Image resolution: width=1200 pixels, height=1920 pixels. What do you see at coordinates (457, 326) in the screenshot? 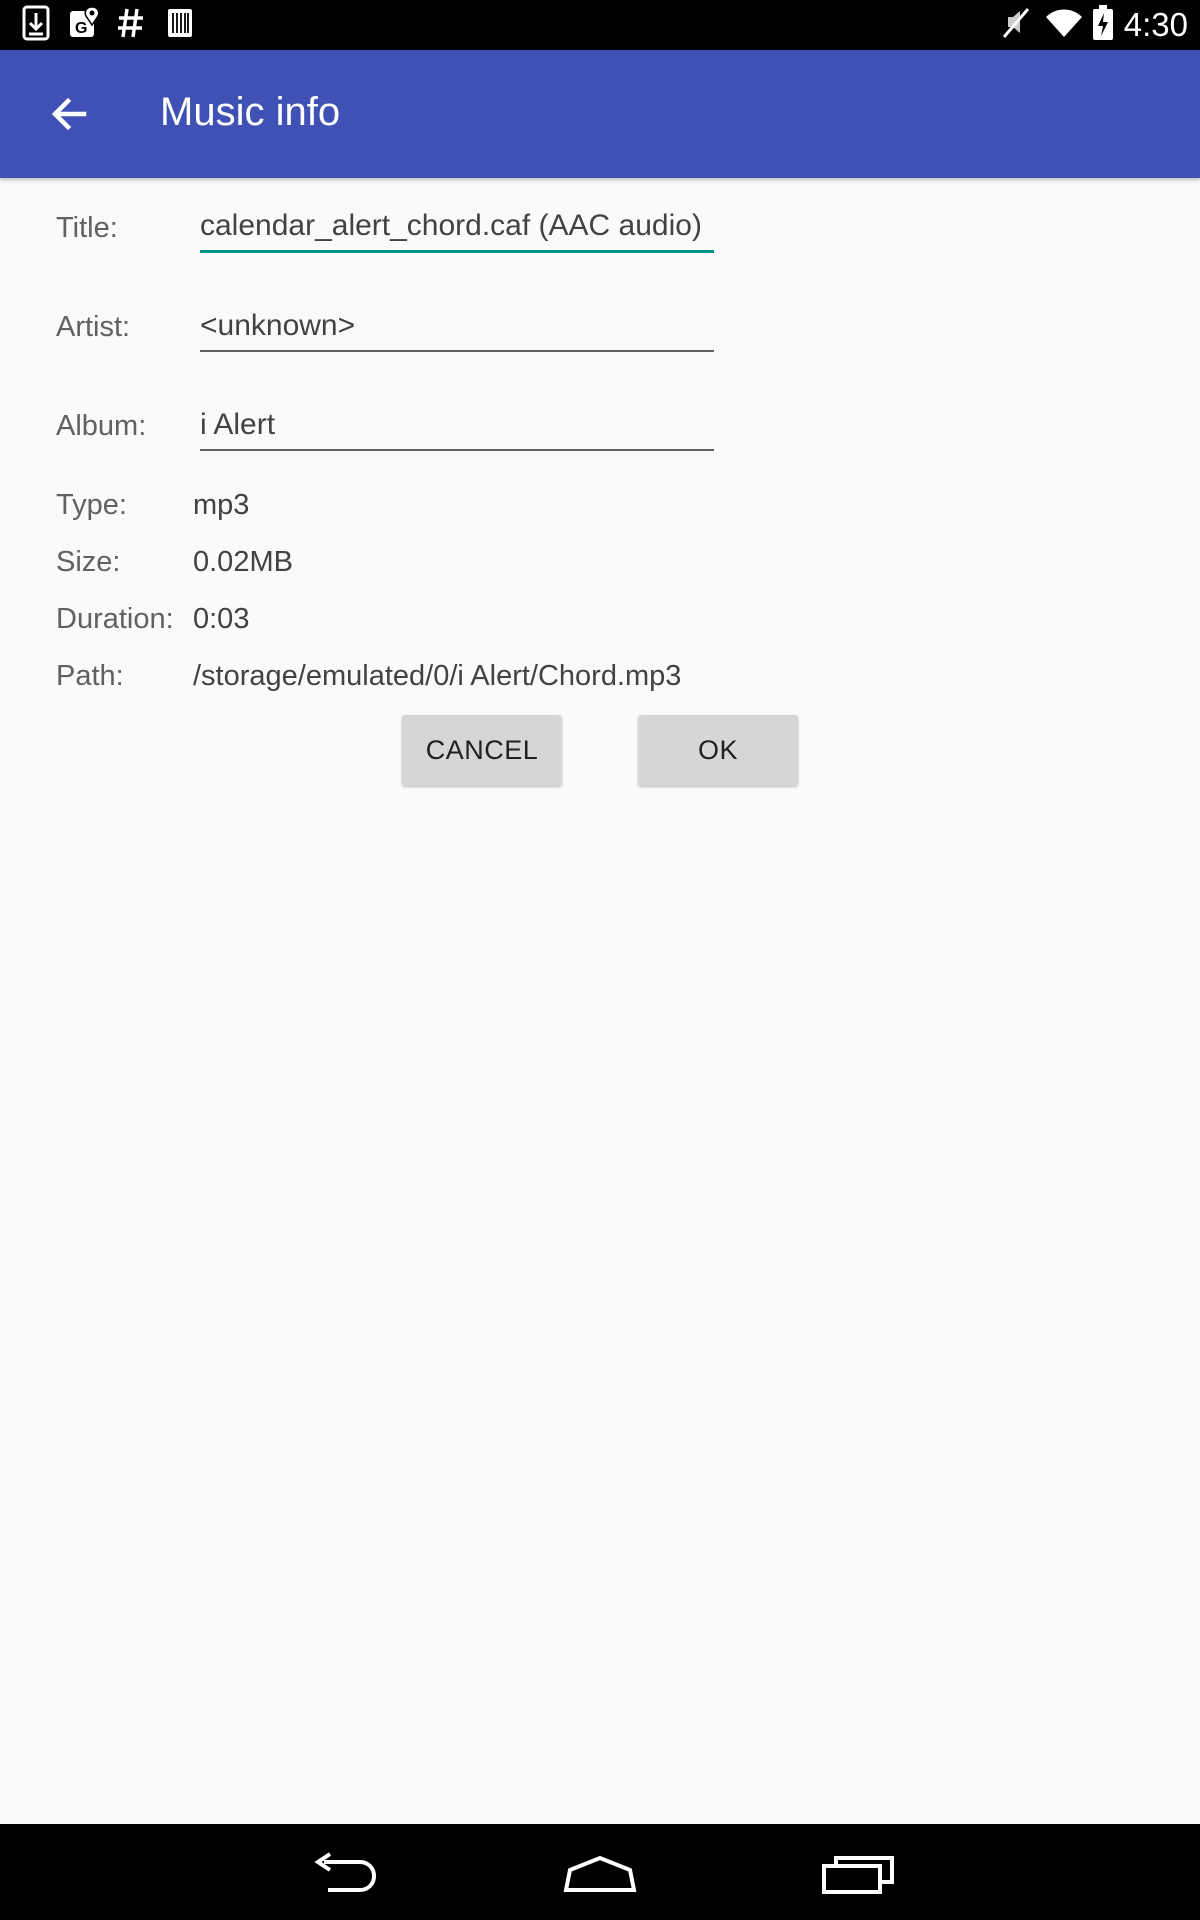
I see `artist-input` at bounding box center [457, 326].